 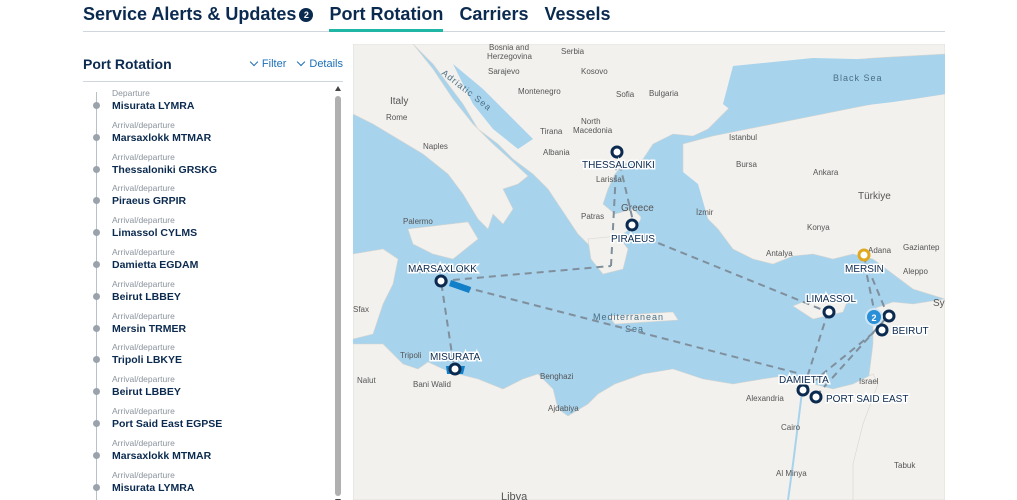 I want to click on list-item: Arrival/departure Piraeus GRPIR, so click(x=205, y=195).